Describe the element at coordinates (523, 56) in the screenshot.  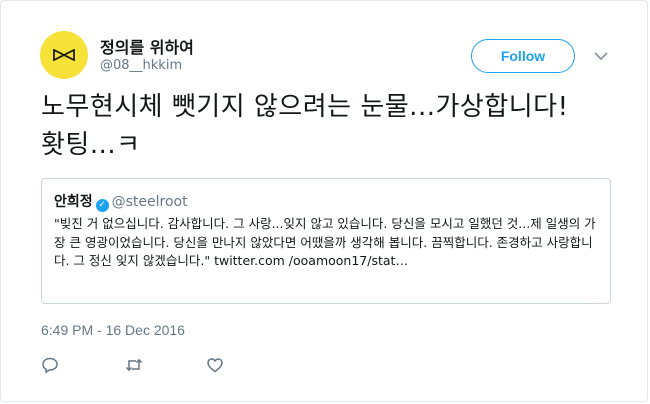
I see `follow-button: Follow` at that location.